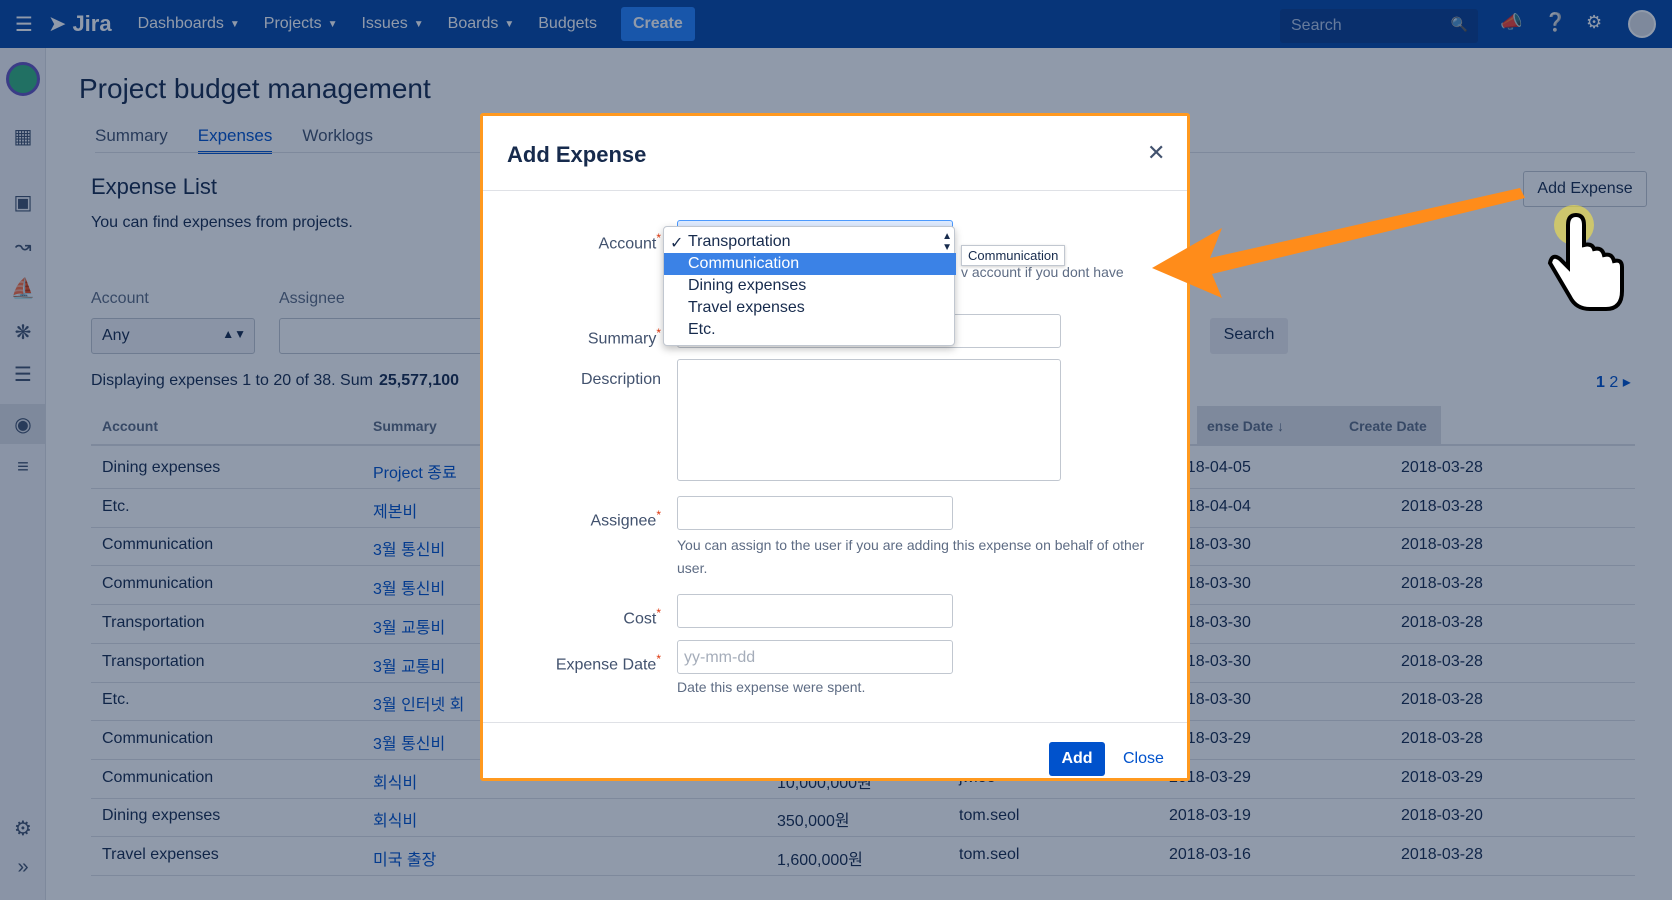 Image resolution: width=1672 pixels, height=900 pixels. I want to click on callout-arrow, so click(1338, 243).